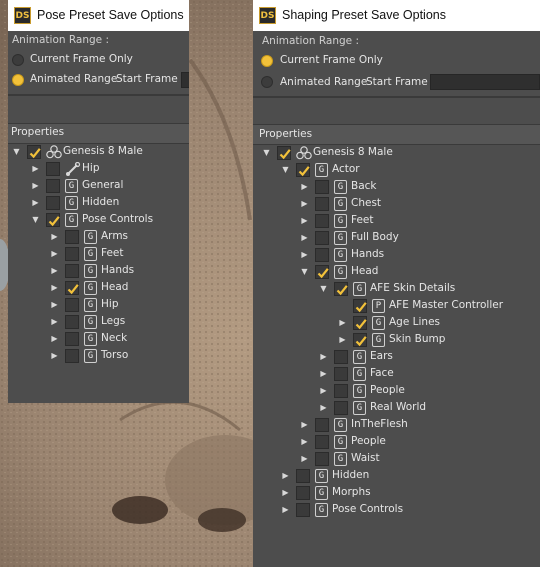 This screenshot has height=567, width=540. I want to click on checkbox-chest, so click(322, 204).